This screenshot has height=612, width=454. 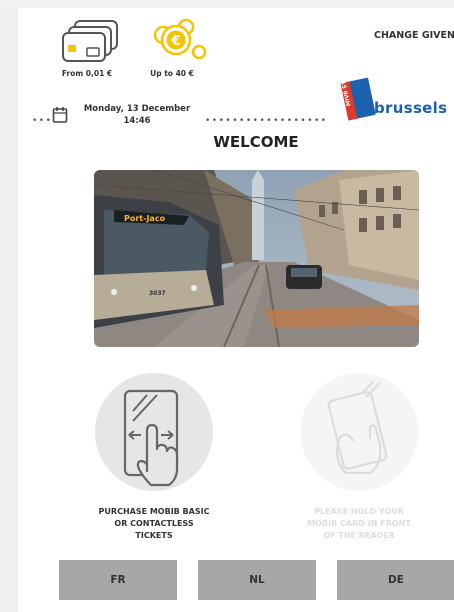 What do you see at coordinates (227, 4) in the screenshot?
I see `screen-top-edge` at bounding box center [227, 4].